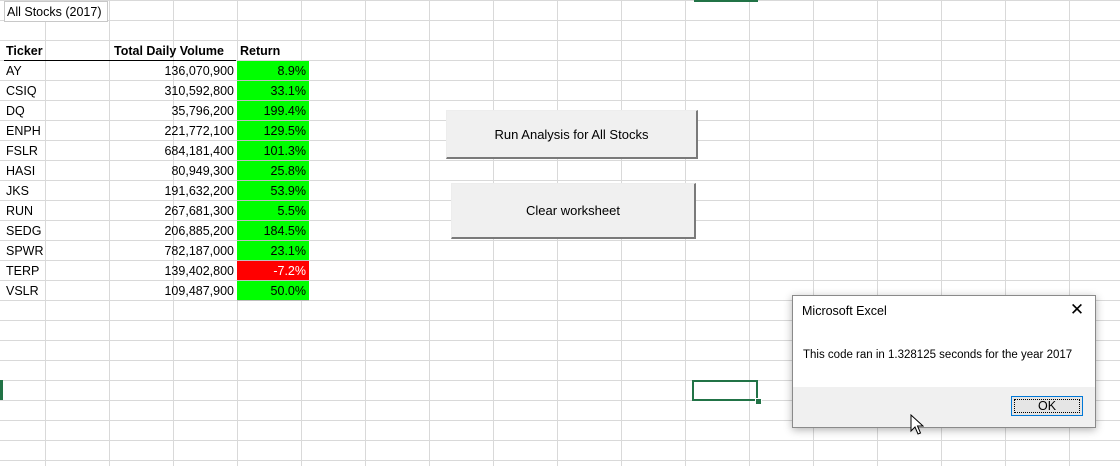 The width and height of the screenshot is (1120, 466). I want to click on return-cell: 50.0%, so click(273, 291).